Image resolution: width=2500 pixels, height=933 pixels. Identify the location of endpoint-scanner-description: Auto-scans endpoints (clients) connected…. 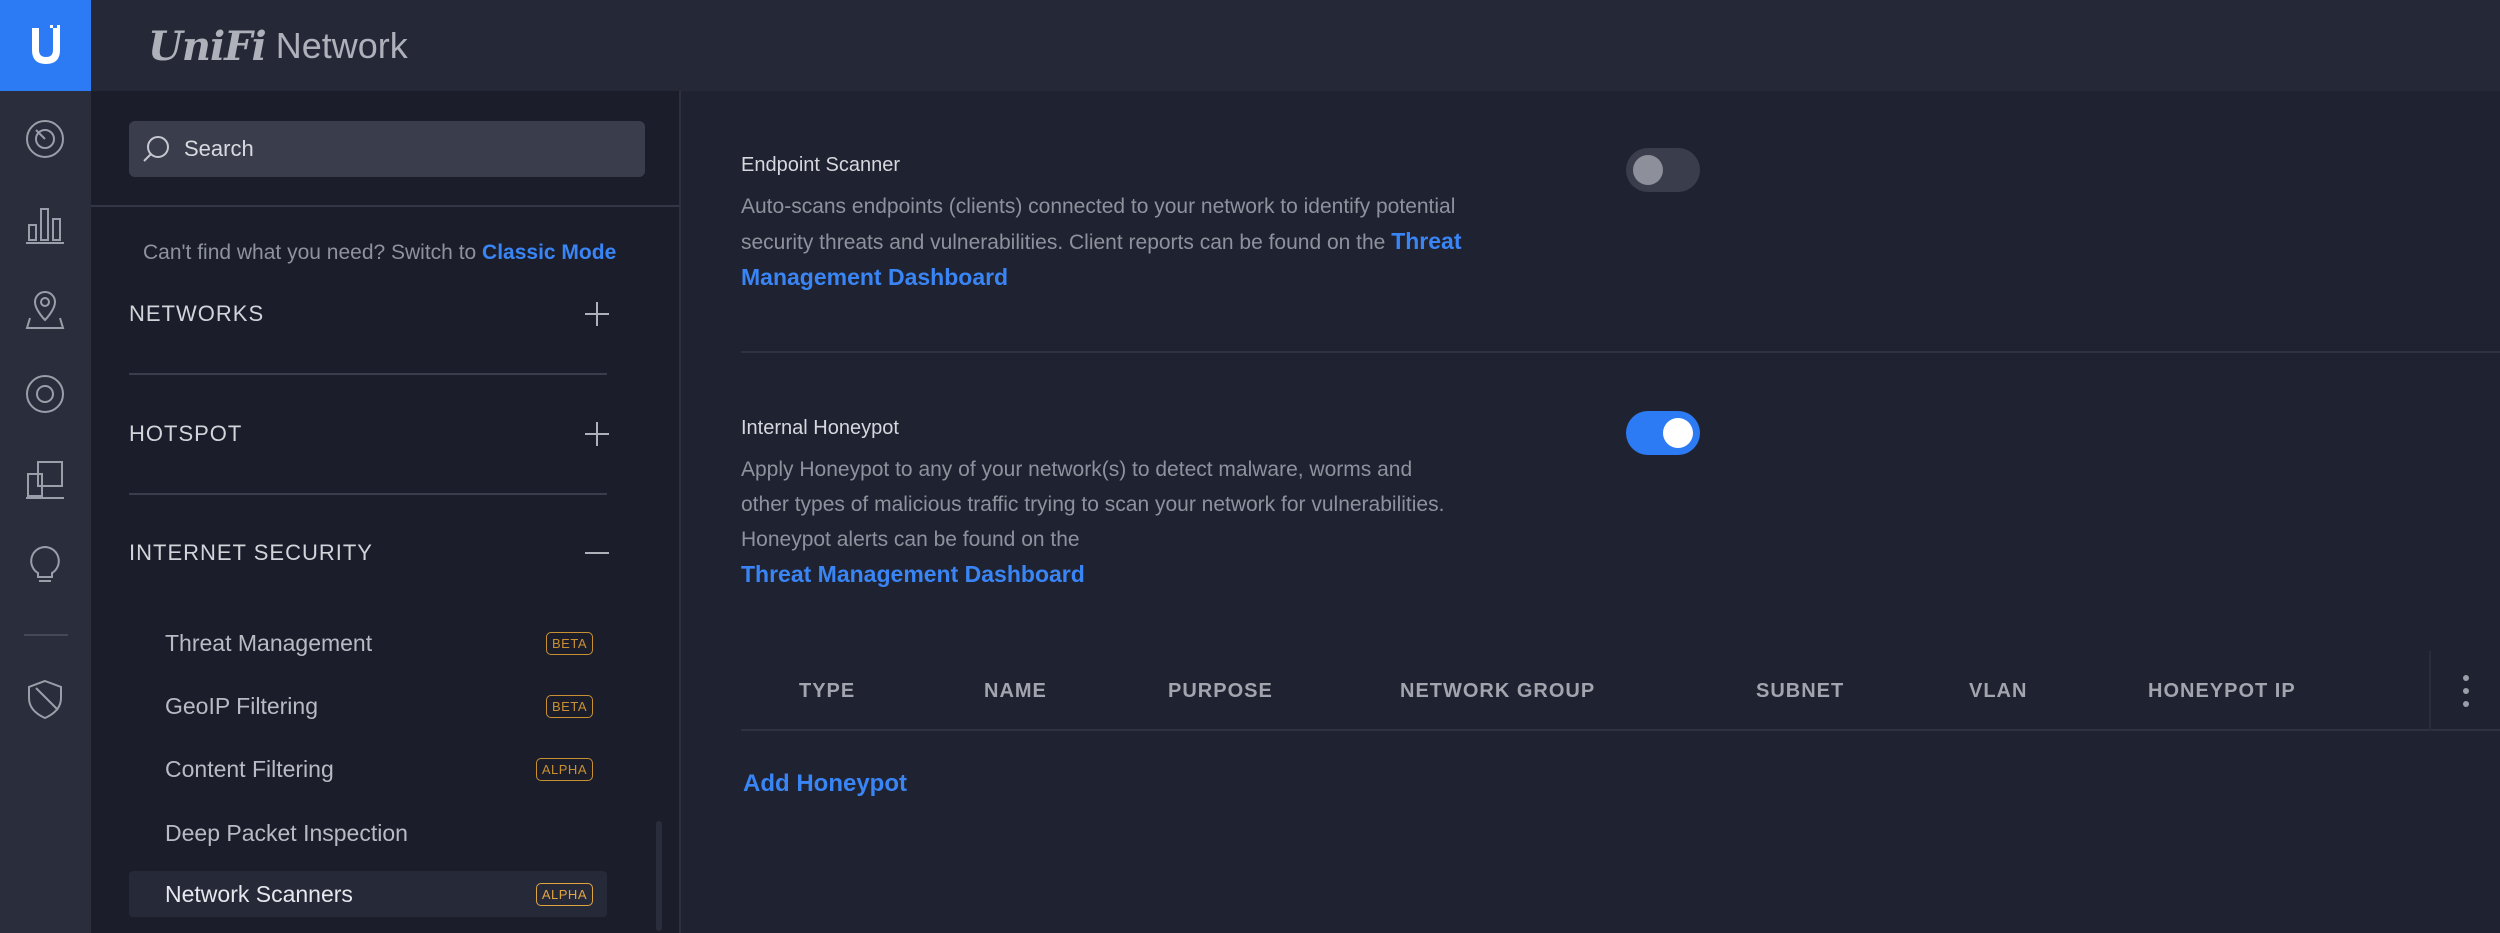
(1111, 242).